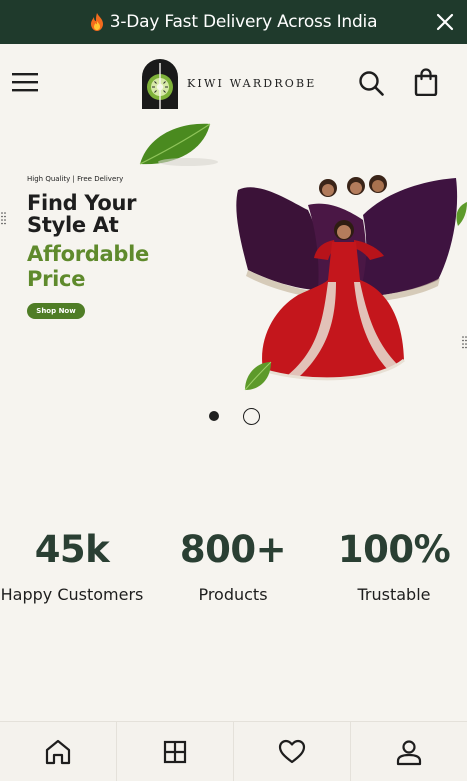 The image size is (467, 781). What do you see at coordinates (88, 254) in the screenshot?
I see `hero-accent-line1: Affordable` at bounding box center [88, 254].